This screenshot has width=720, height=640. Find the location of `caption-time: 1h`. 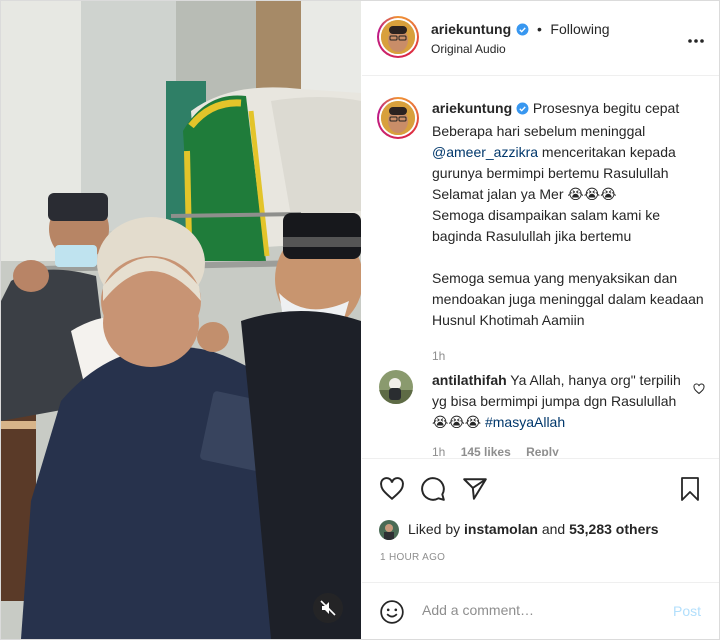

caption-time: 1h is located at coordinates (438, 356).